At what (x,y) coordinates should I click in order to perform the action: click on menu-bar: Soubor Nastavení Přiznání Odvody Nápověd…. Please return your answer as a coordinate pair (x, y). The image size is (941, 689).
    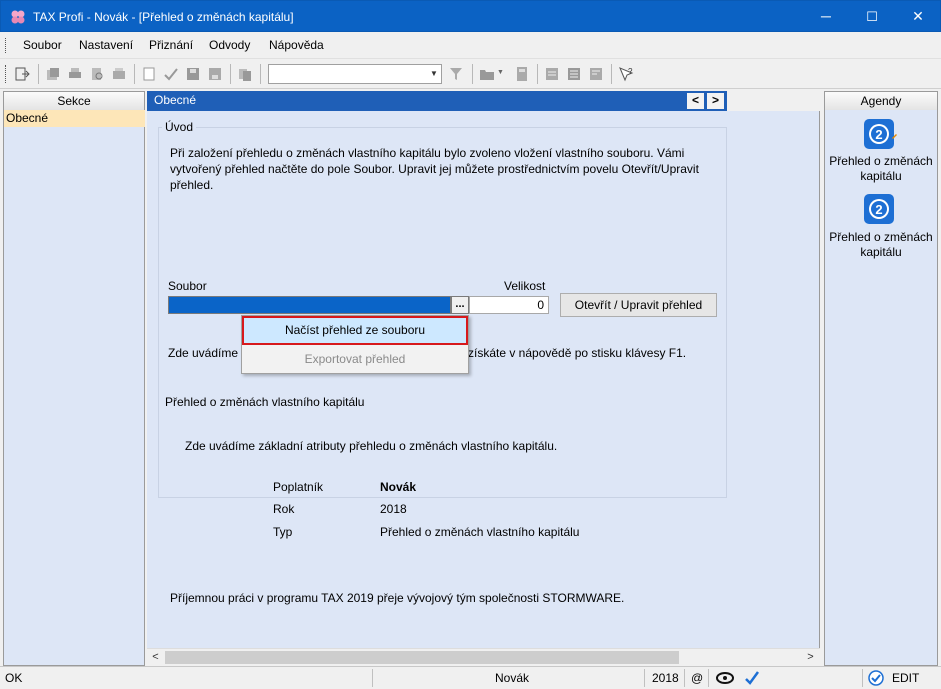
    Looking at the image, I should click on (470, 45).